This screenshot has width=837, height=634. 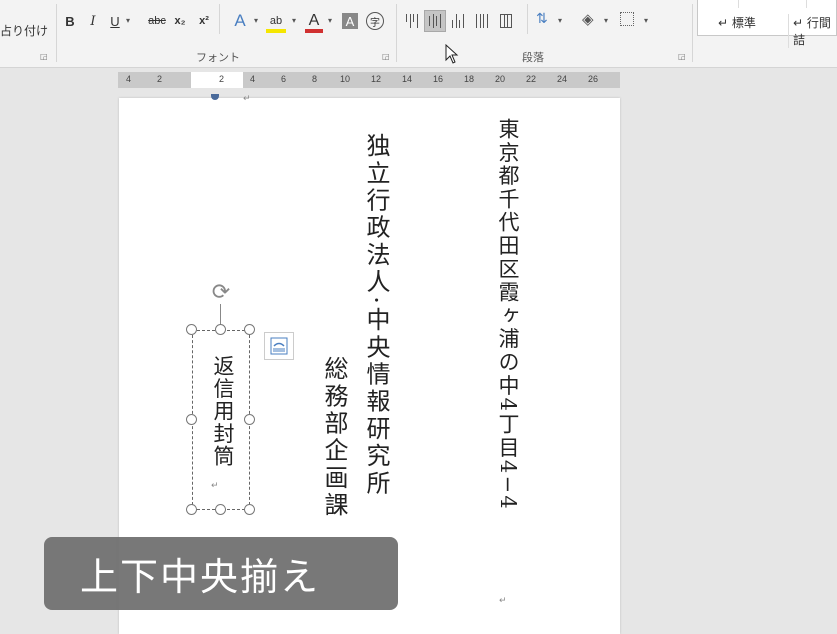 I want to click on underline-dropdown-icon: ▾, so click(x=128, y=20).